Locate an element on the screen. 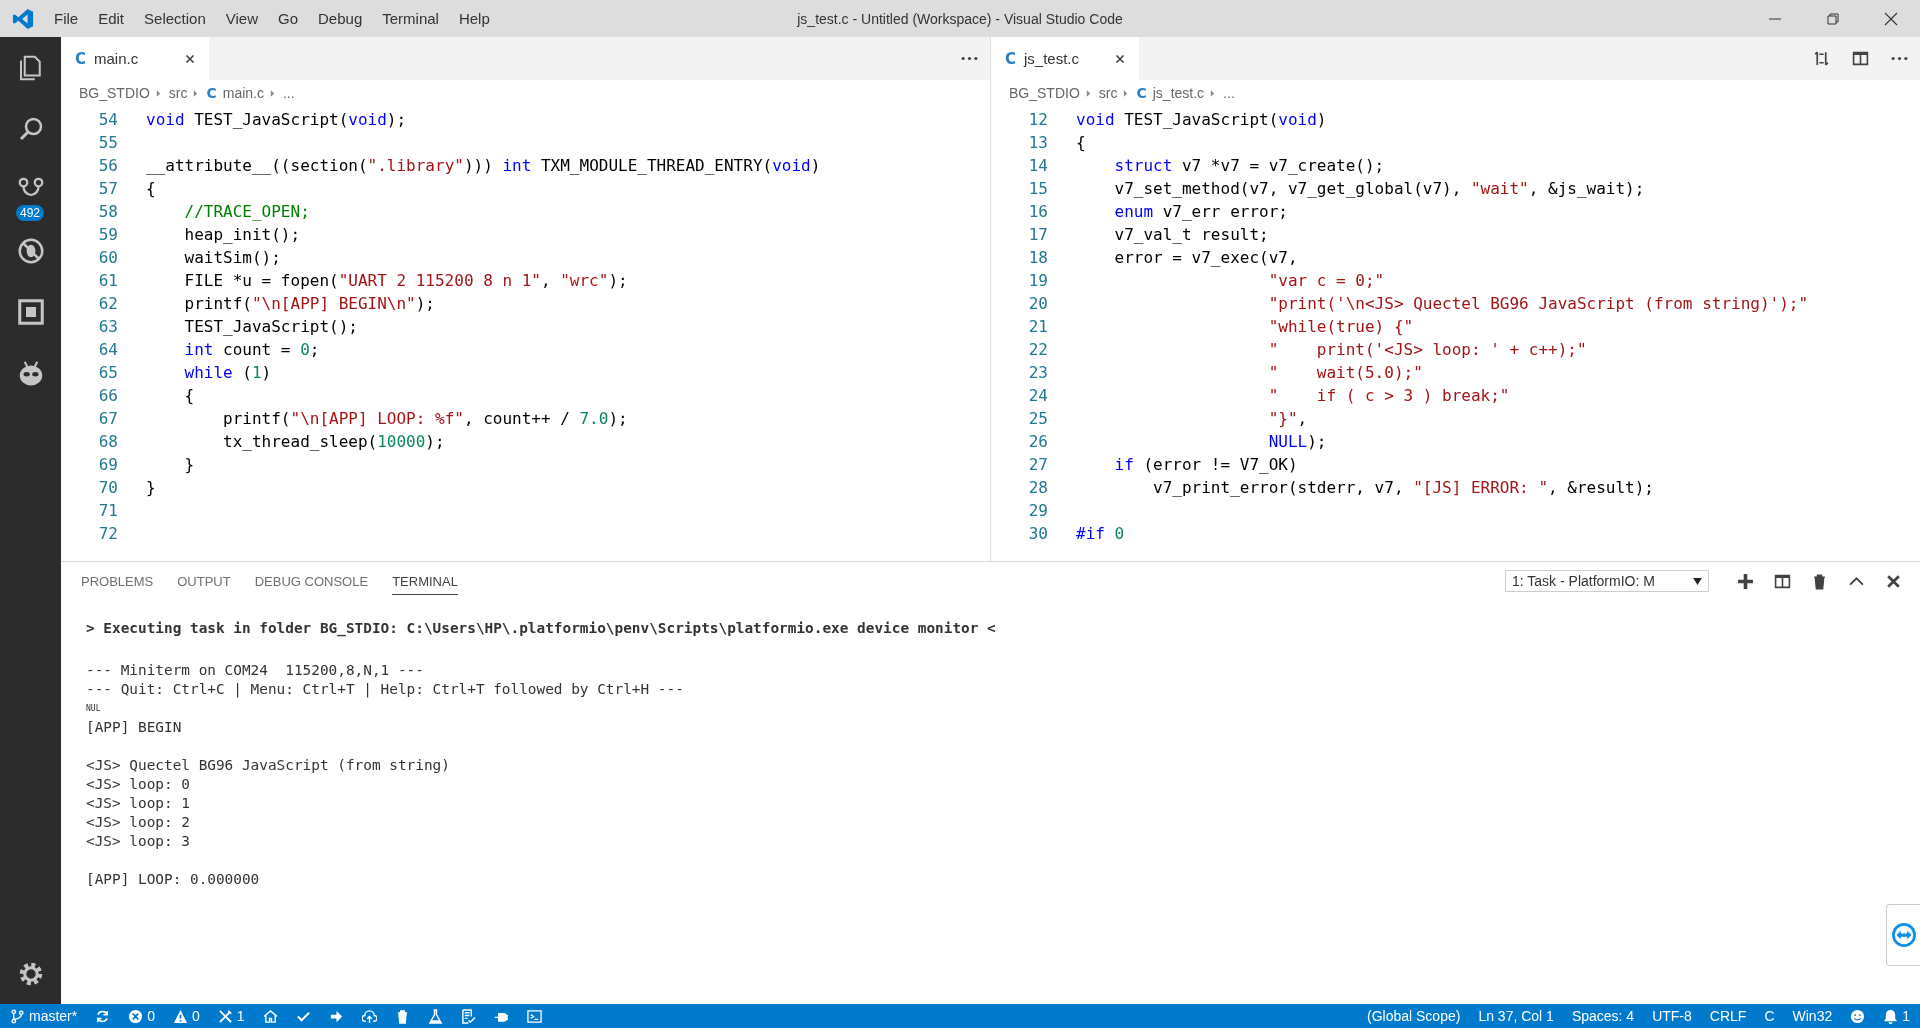 This screenshot has width=1920, height=1028. extensions-icon is located at coordinates (30, 311).